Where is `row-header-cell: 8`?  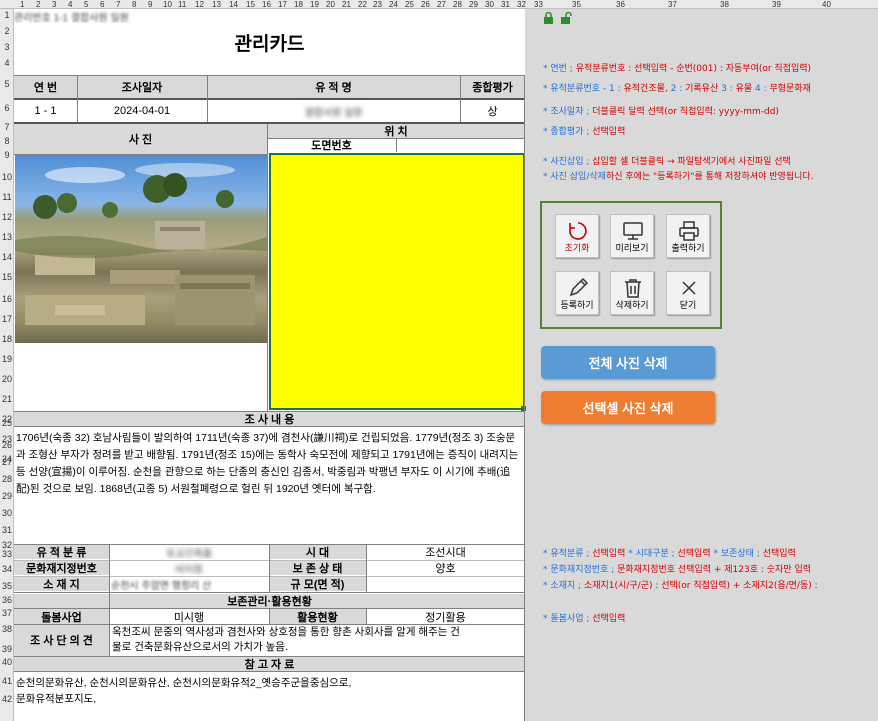 row-header-cell: 8 is located at coordinates (7, 141).